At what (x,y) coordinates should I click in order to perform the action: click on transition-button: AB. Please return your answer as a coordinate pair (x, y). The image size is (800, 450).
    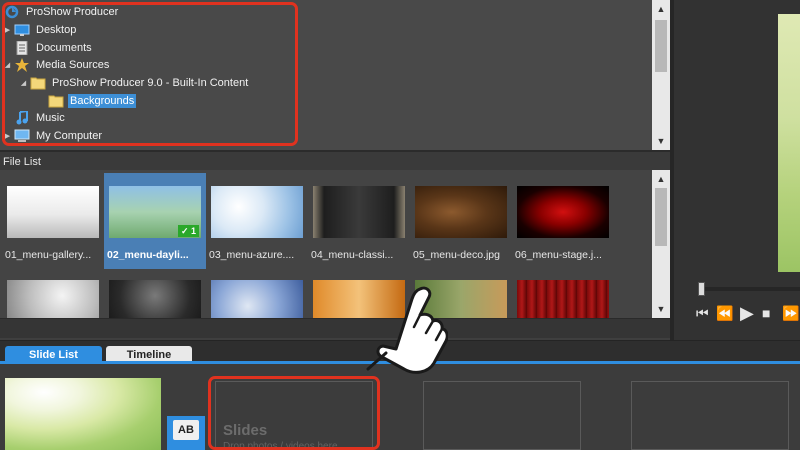
    Looking at the image, I should click on (186, 433).